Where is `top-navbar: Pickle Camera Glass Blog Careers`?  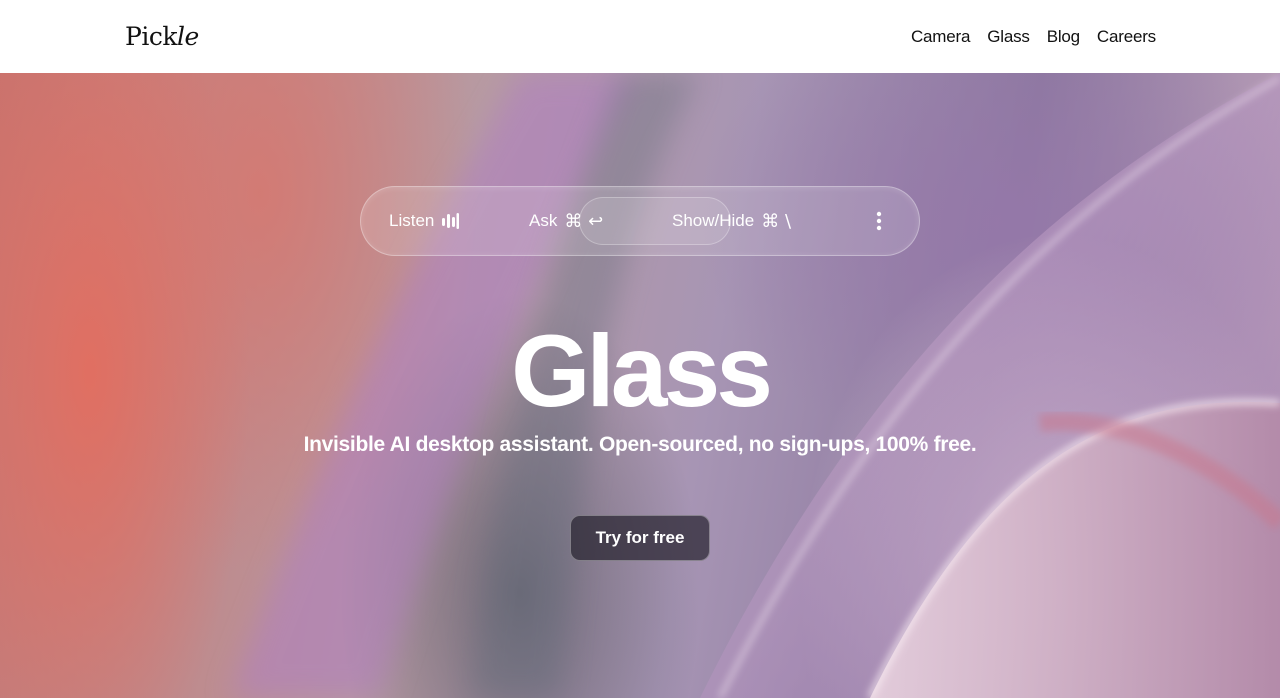 top-navbar: Pickle Camera Glass Blog Careers is located at coordinates (640, 36).